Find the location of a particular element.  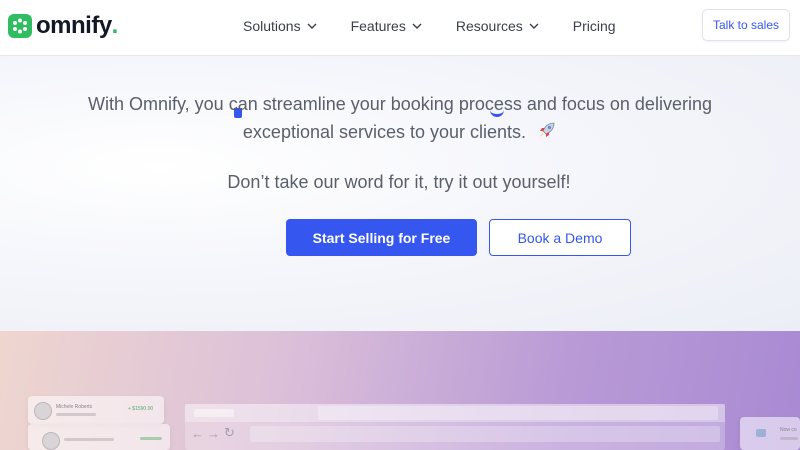

nav-item-label: Resources is located at coordinates (489, 26).